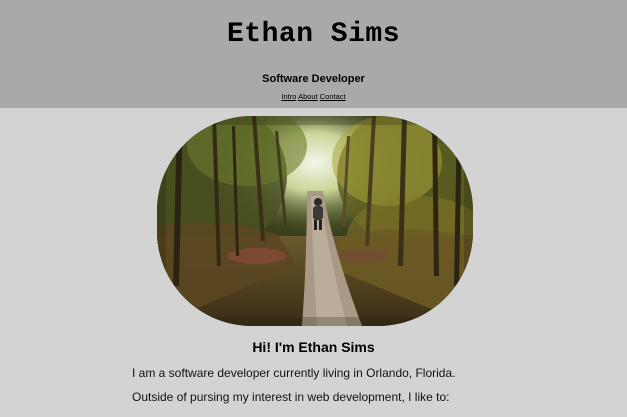 The height and width of the screenshot is (417, 627). Describe the element at coordinates (288, 96) in the screenshot. I see `nav-link-intro: Intro` at that location.